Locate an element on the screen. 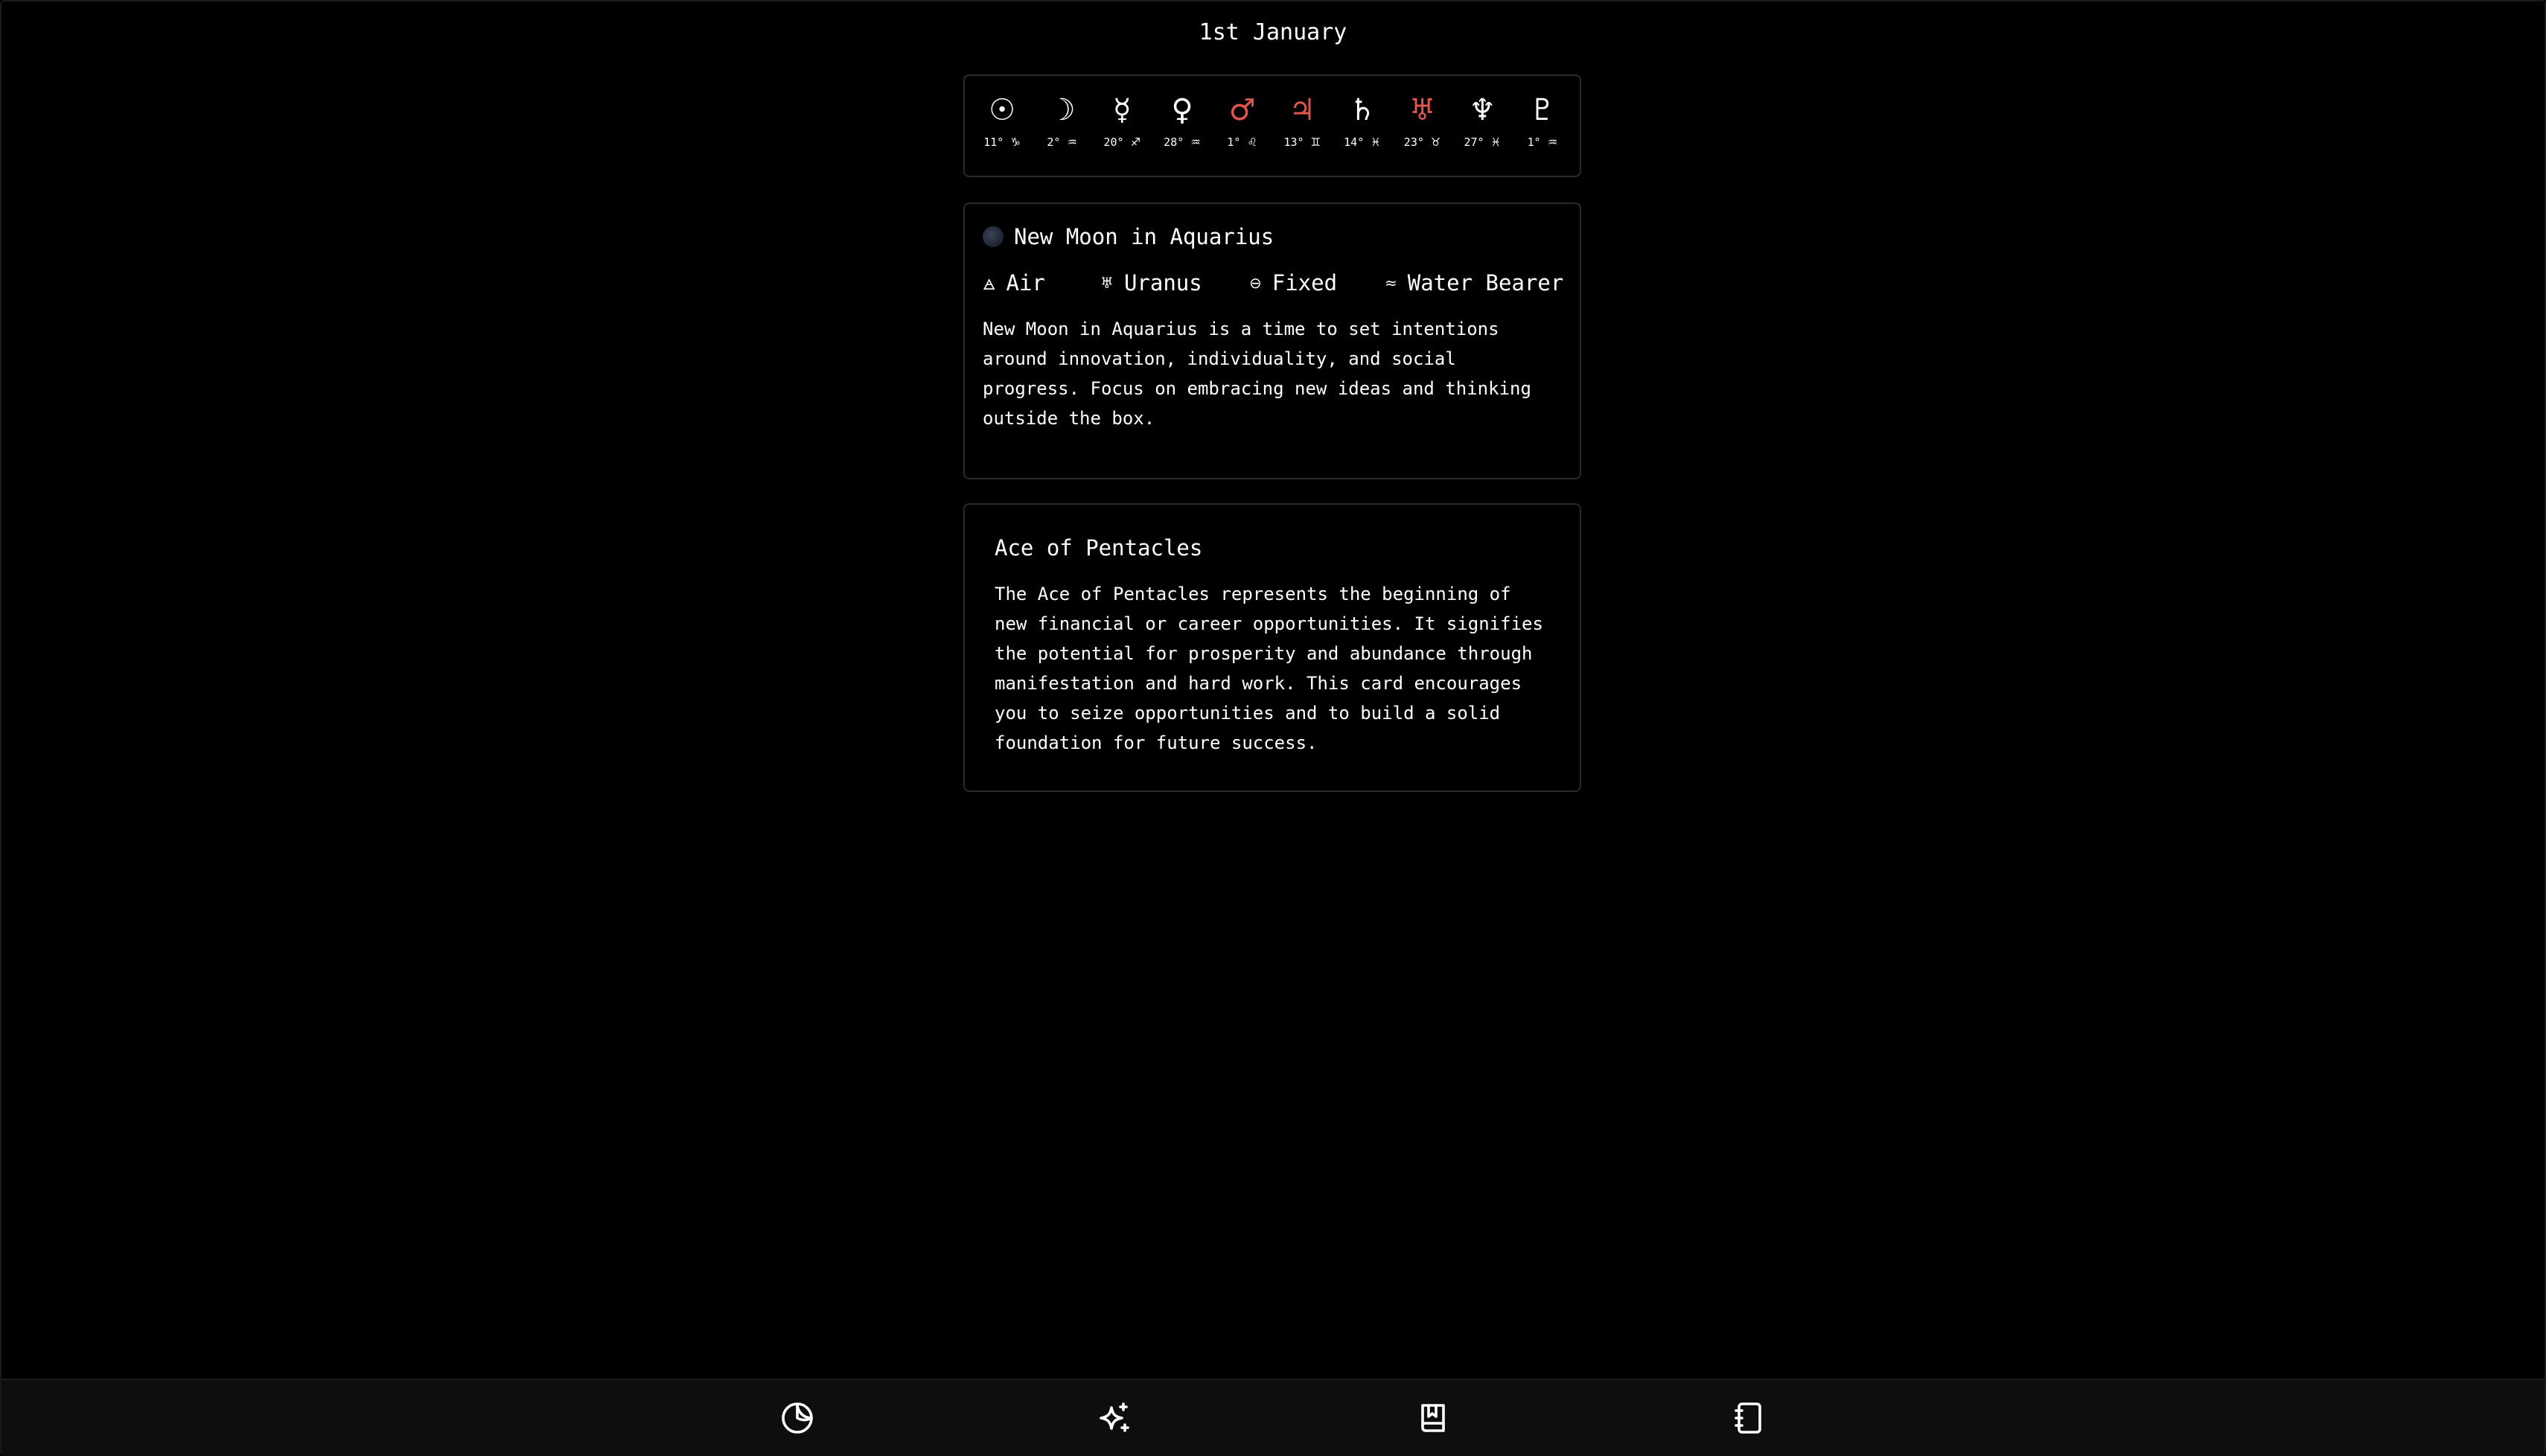 The image size is (2546, 1456). moon-phase-title: New Moon in Aquarius is located at coordinates (1144, 236).